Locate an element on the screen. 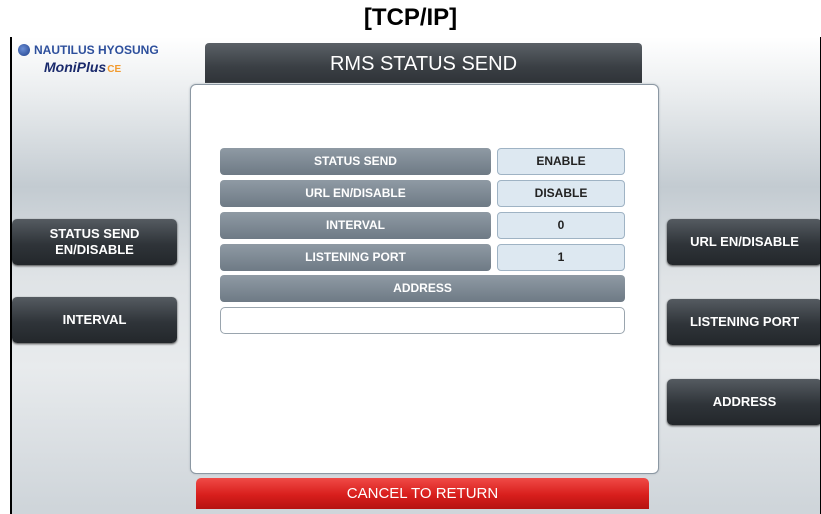 This screenshot has width=821, height=514. brand-logo: NAUTILUS HYOSUNG MoniPlusCE is located at coordinates (103, 63).